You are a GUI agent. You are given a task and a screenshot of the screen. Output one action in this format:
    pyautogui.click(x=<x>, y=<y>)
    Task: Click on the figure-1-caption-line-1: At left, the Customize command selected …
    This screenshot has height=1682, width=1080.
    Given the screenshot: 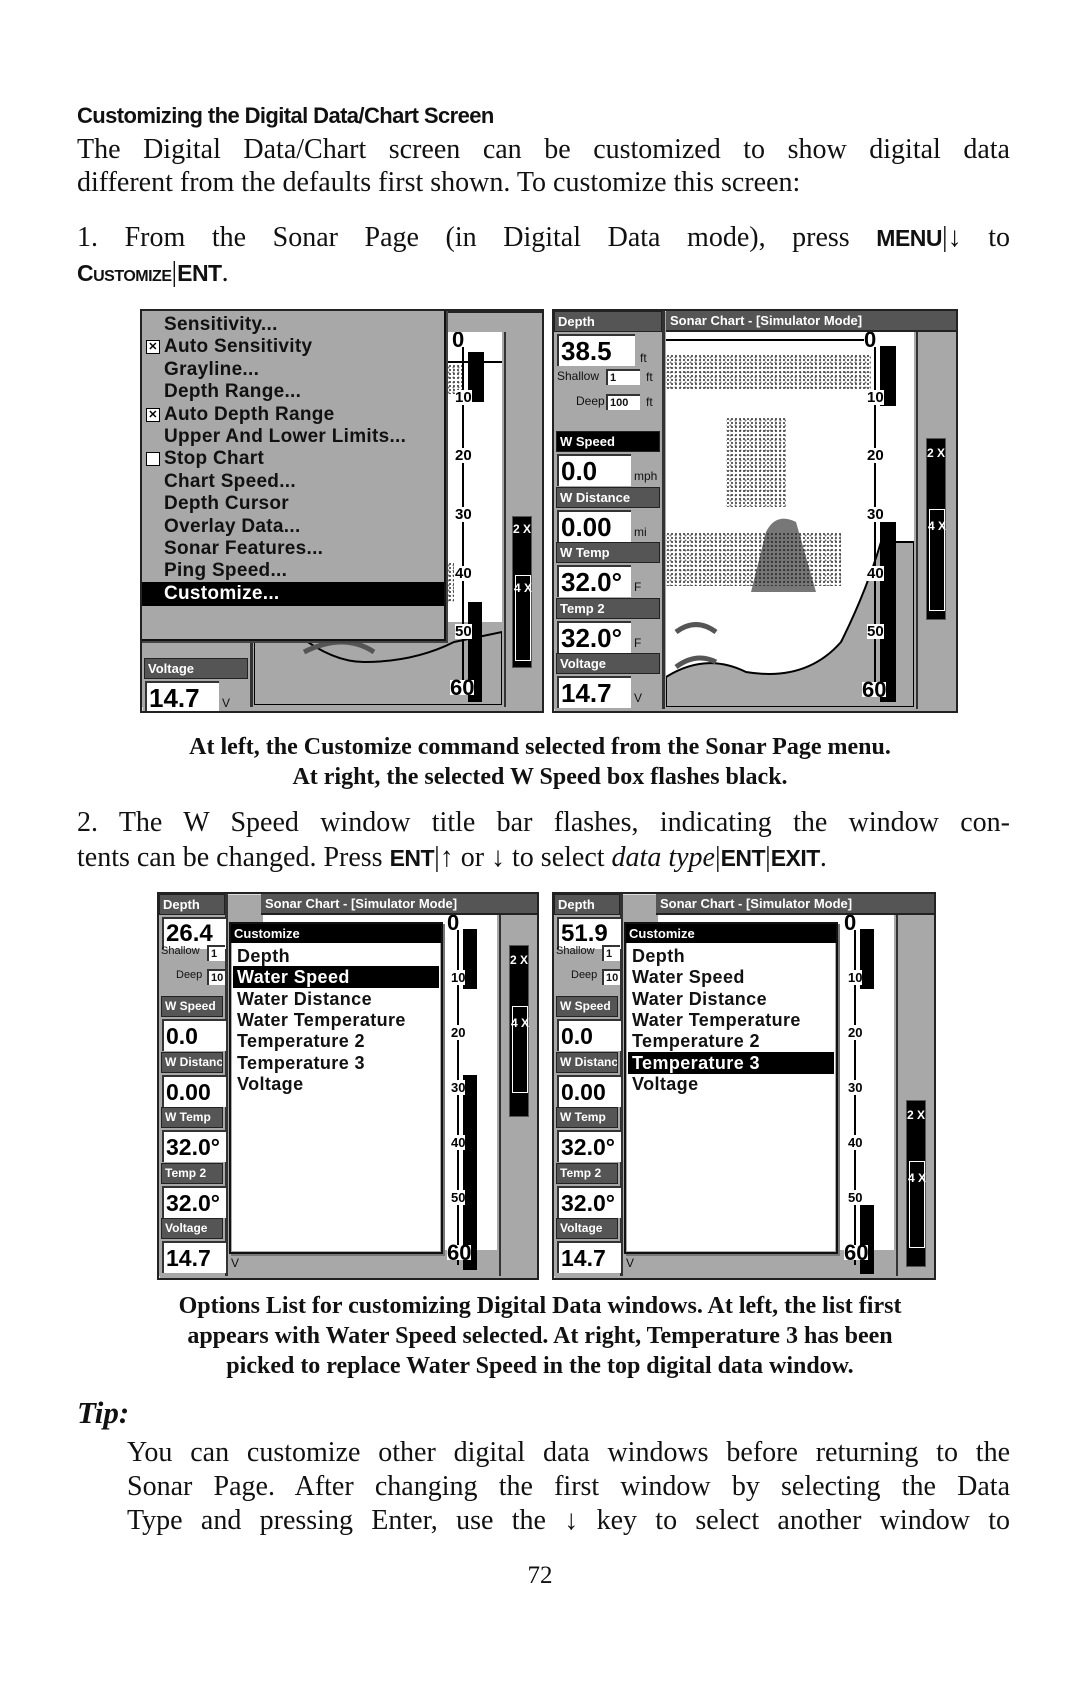 What is the action you would take?
    pyautogui.click(x=540, y=747)
    